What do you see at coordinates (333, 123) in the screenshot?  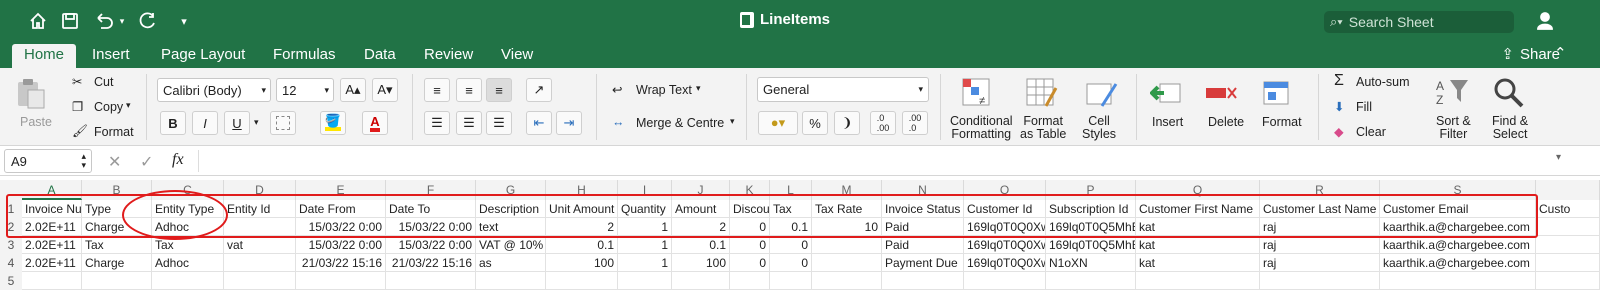 I see `fill-color-button: 🪣` at bounding box center [333, 123].